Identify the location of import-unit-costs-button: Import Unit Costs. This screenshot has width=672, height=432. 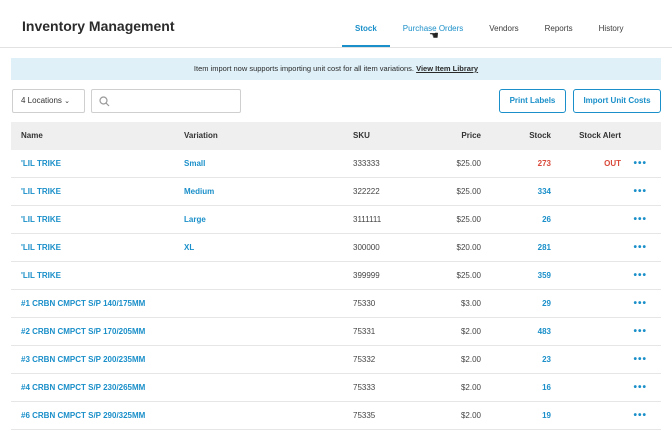
(617, 101).